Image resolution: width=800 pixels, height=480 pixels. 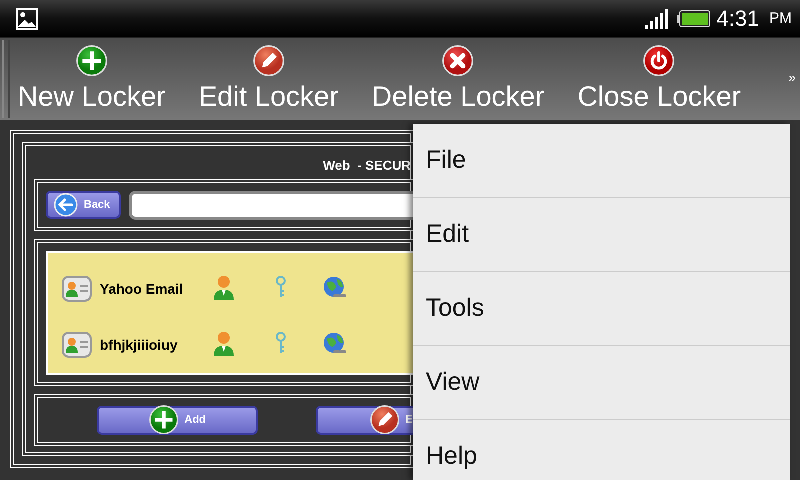 What do you see at coordinates (458, 82) in the screenshot?
I see `action-button: Delete Locker` at bounding box center [458, 82].